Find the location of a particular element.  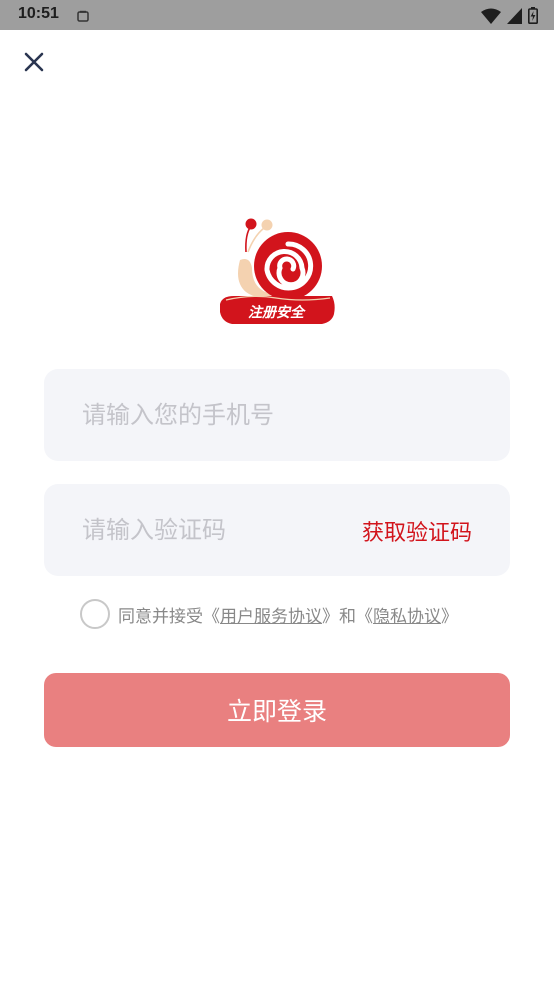

status-bar: 10:51 is located at coordinates (277, 15).